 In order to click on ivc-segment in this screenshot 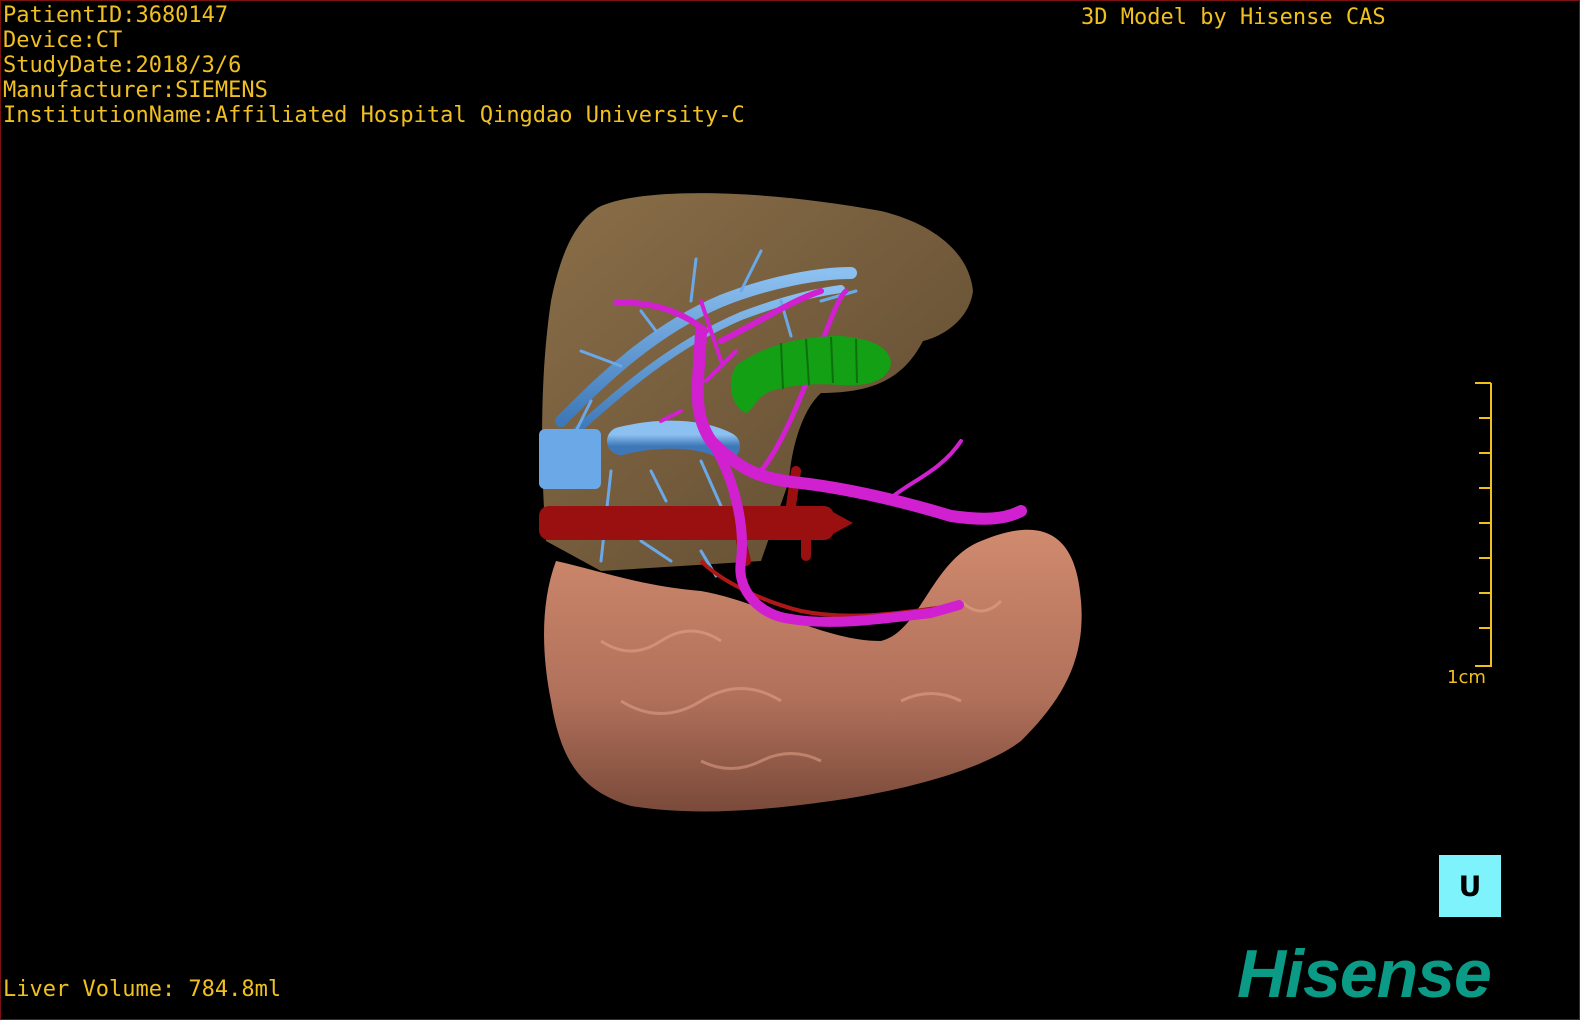, I will do `click(570, 459)`.